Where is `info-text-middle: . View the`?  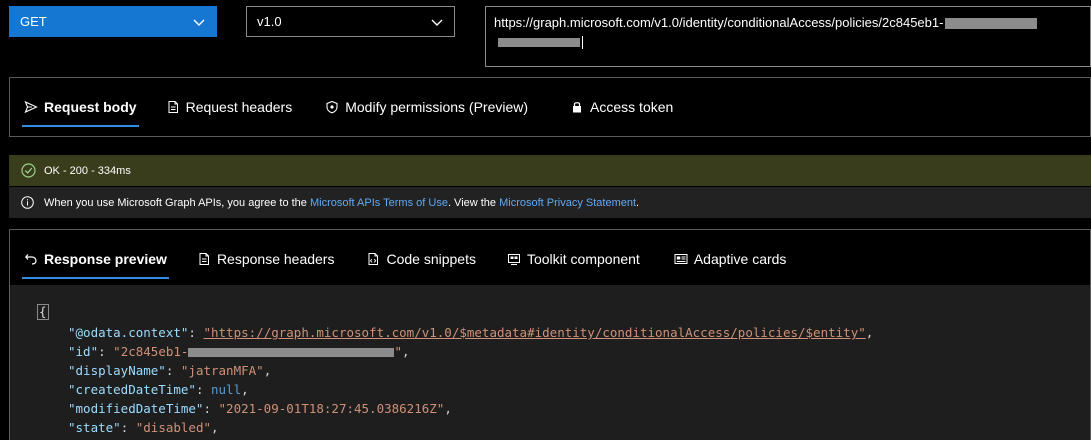 info-text-middle: . View the is located at coordinates (473, 202).